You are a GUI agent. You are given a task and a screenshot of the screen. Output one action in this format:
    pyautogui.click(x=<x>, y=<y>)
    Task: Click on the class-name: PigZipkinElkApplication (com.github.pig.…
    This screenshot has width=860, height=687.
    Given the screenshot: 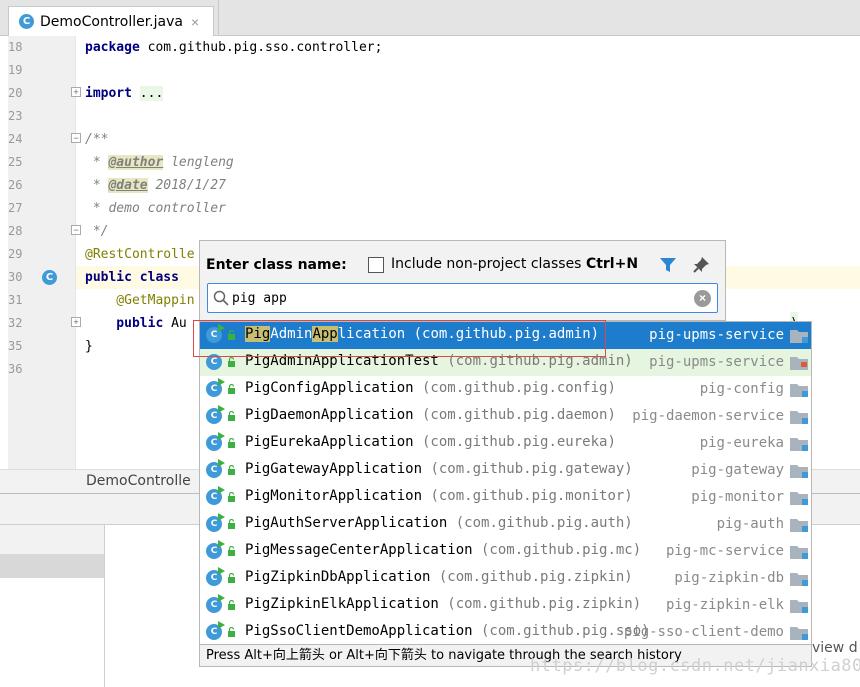 What is the action you would take?
    pyautogui.click(x=443, y=604)
    